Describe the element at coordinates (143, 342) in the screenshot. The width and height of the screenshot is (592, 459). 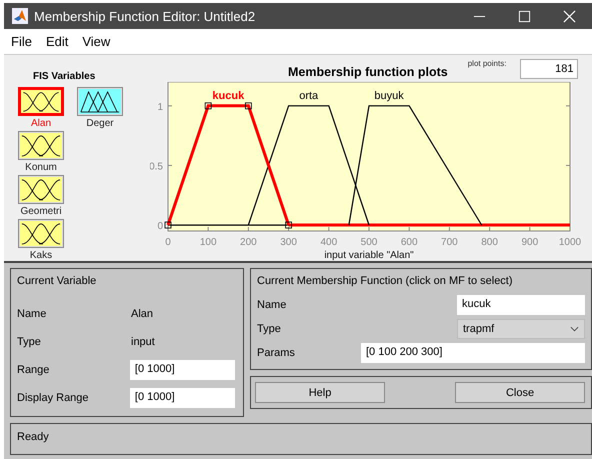
I see `field-value: input` at that location.